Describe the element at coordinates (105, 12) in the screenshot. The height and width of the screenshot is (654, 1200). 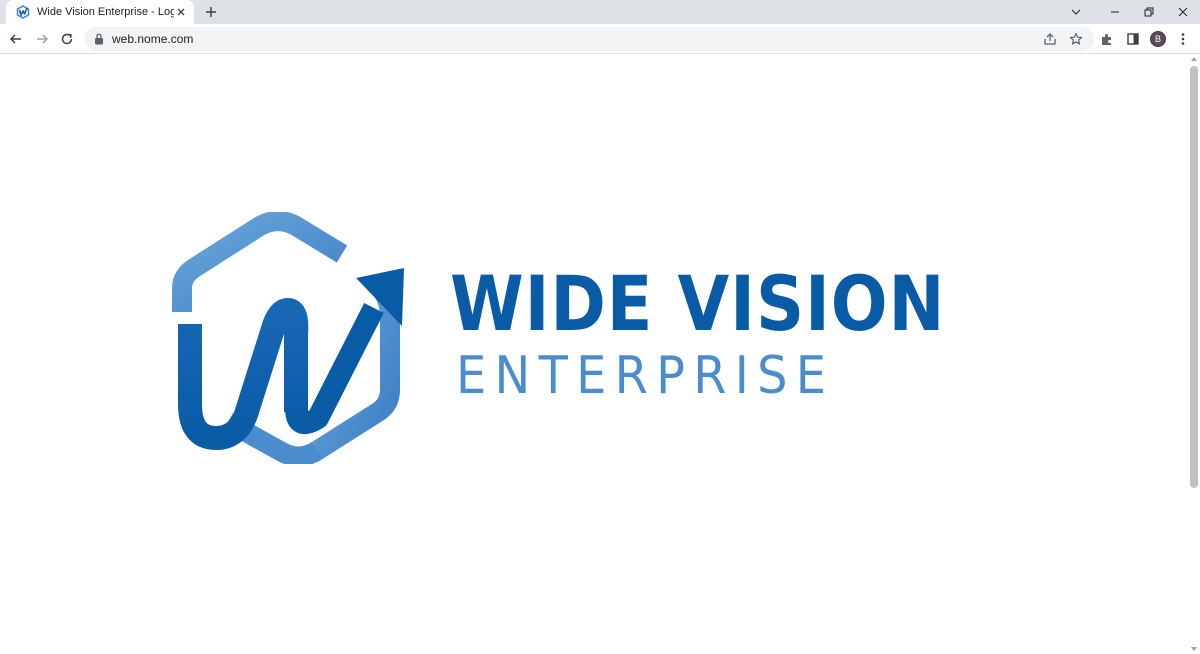
I see `tab-title: Wide Vision Enterprise - Logo` at that location.